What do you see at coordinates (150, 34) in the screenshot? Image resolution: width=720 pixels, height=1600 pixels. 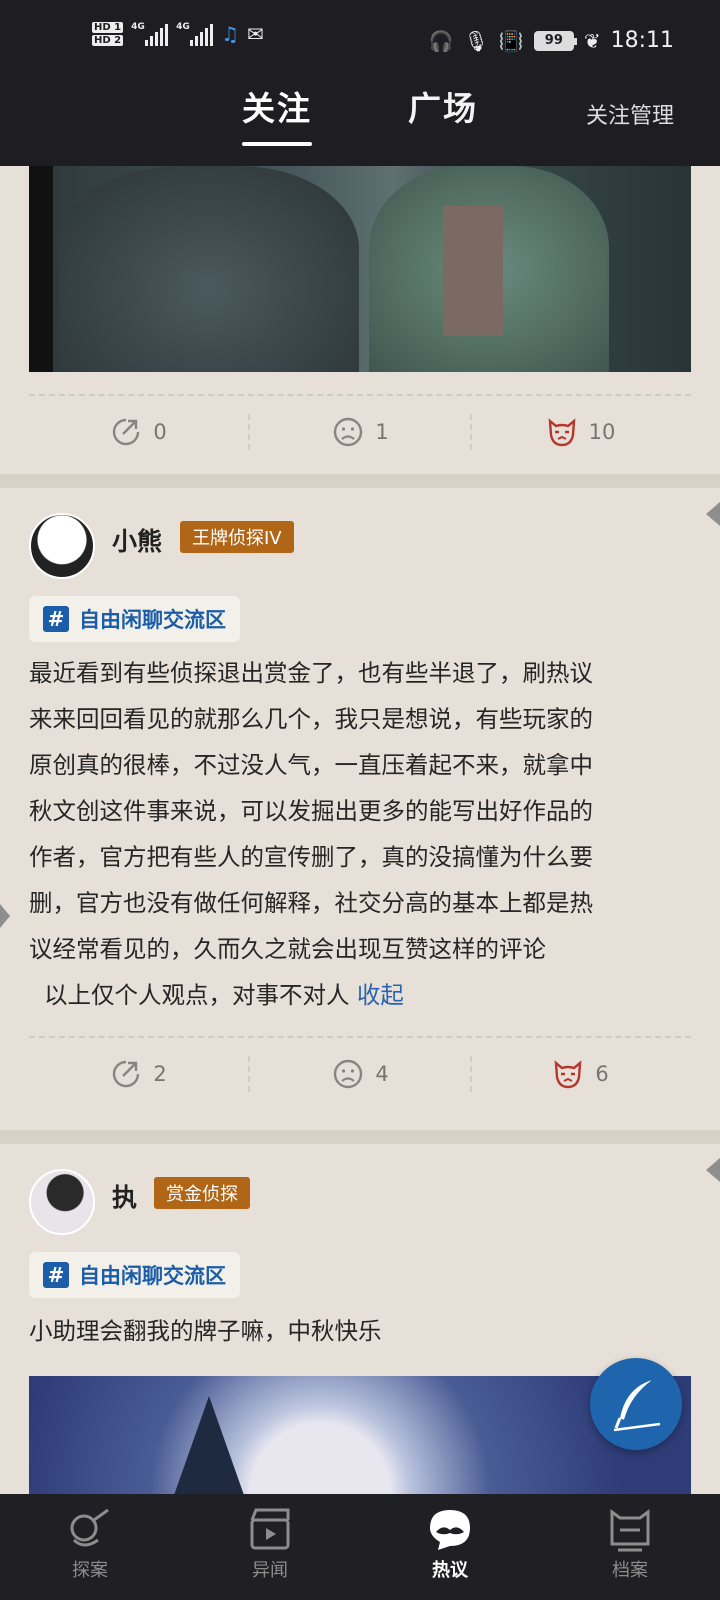 I see `signal-icon: 4G` at bounding box center [150, 34].